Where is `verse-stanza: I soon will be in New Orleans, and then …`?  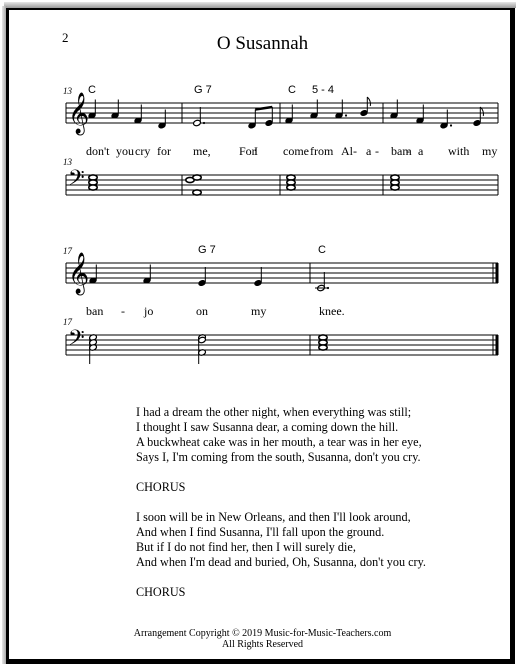 verse-stanza: I soon will be in New Orleans, and then … is located at coordinates (281, 540).